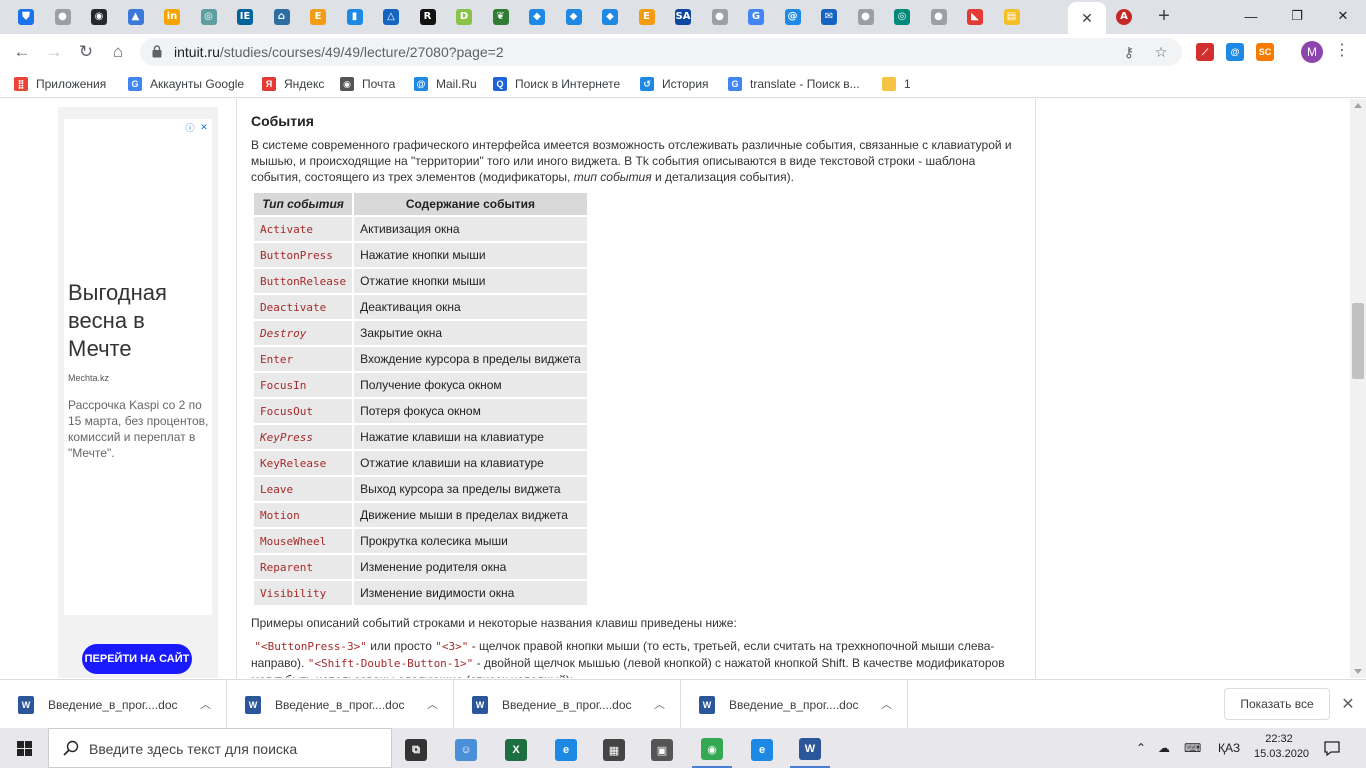 The image size is (1366, 768). What do you see at coordinates (1358, 671) in the screenshot?
I see `scroll-down-icon` at bounding box center [1358, 671].